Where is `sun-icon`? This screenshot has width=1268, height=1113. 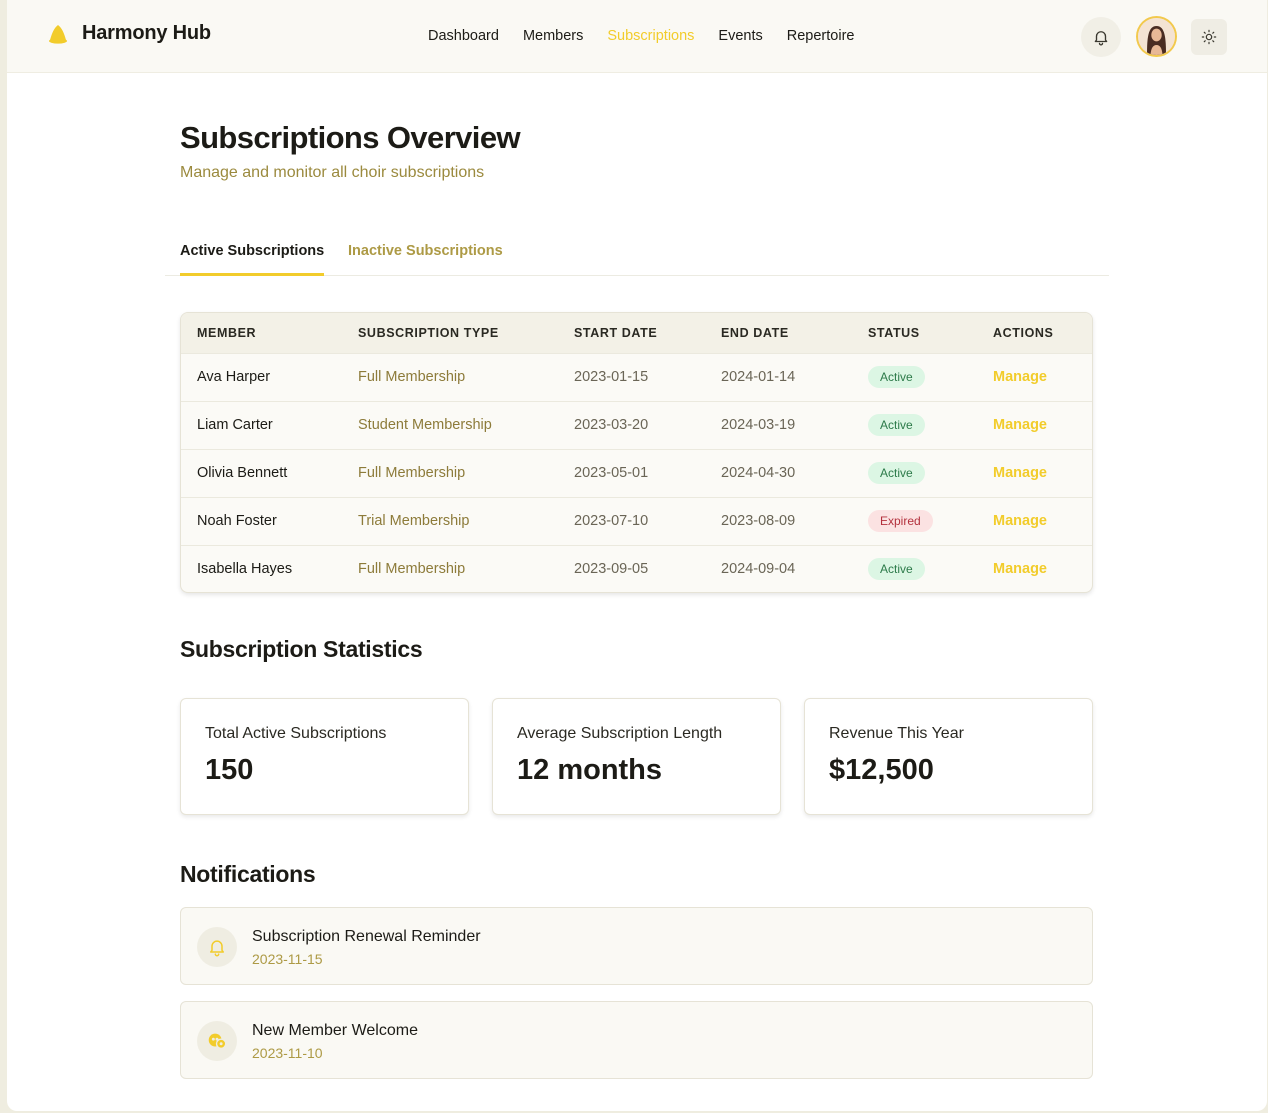
sun-icon is located at coordinates (1209, 37).